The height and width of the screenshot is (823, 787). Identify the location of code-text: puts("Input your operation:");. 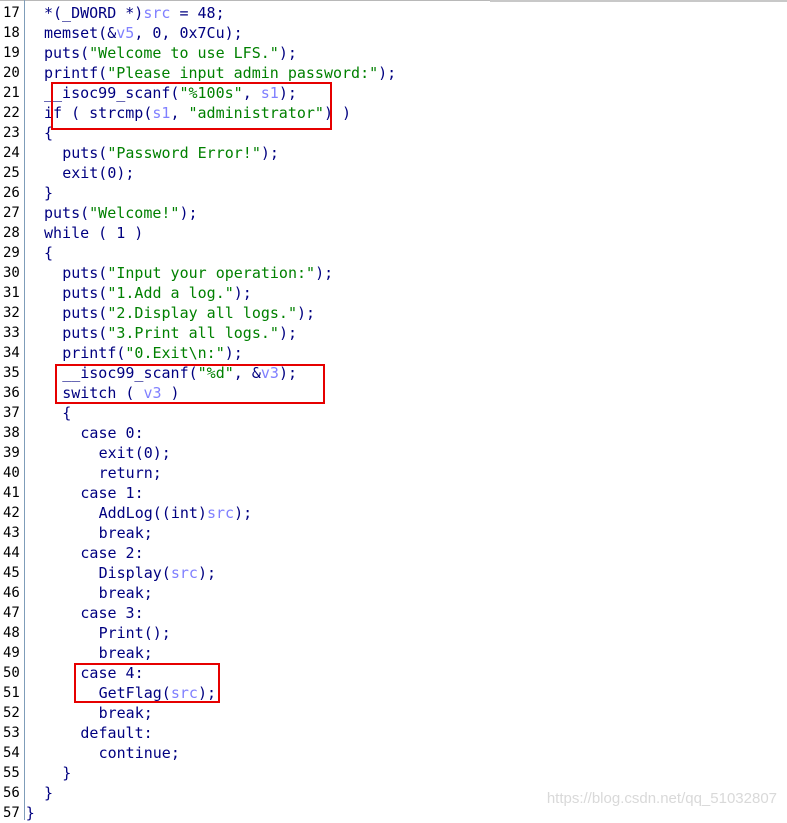
(197, 273).